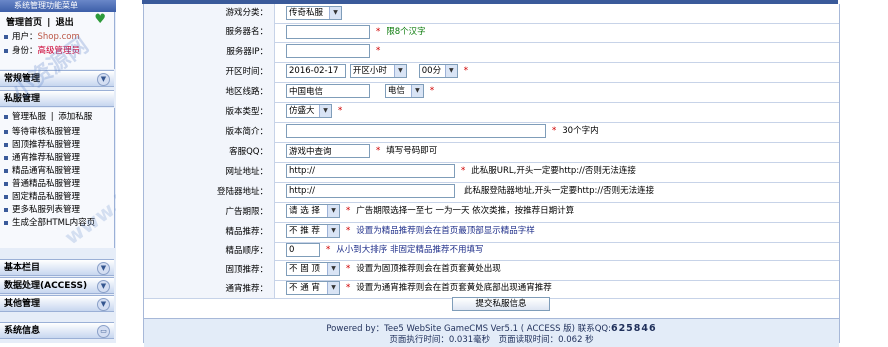 The width and height of the screenshot is (888, 347). I want to click on section-basic: 基本栏目 ▼, so click(57, 267).